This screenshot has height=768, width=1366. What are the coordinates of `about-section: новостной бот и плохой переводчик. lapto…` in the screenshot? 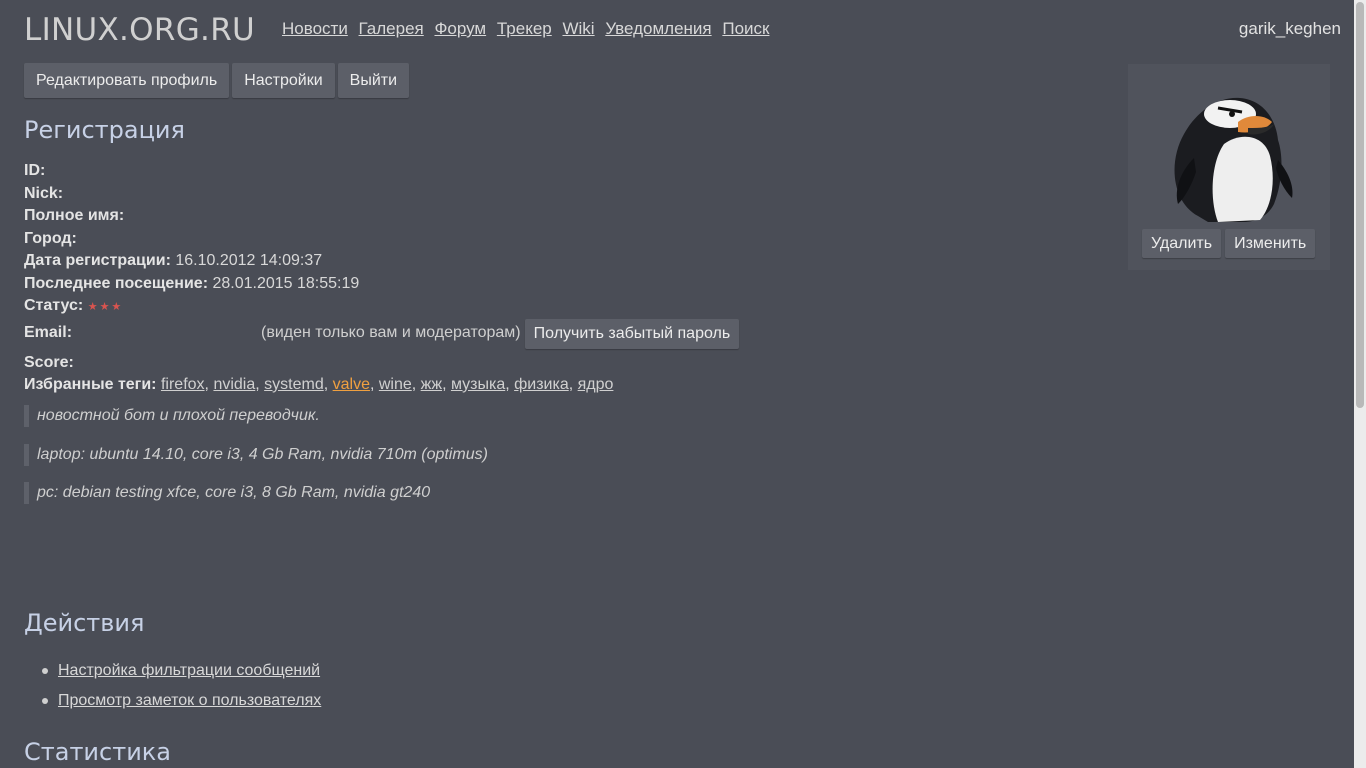 It's located at (256, 463).